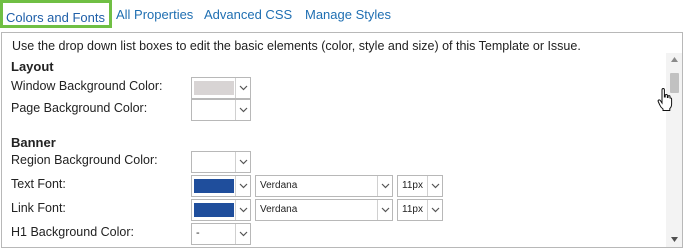  Describe the element at coordinates (38, 184) in the screenshot. I see `text-font-label: Text Font:` at that location.